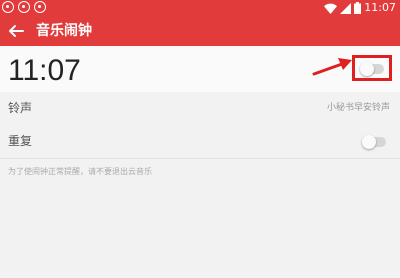  Describe the element at coordinates (200, 31) in the screenshot. I see `app-bar: 音乐闹钟` at that location.